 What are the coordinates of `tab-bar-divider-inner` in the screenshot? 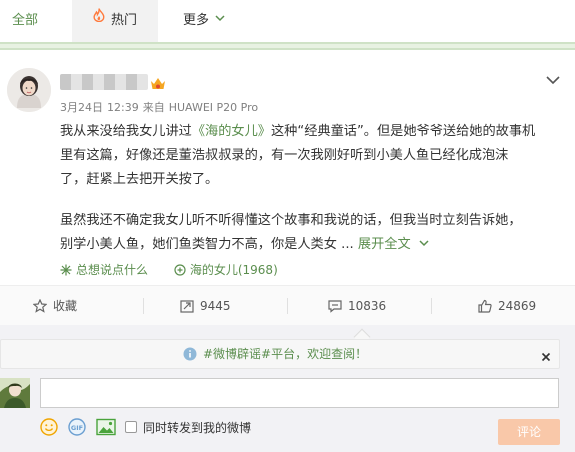 It's located at (287, 46).